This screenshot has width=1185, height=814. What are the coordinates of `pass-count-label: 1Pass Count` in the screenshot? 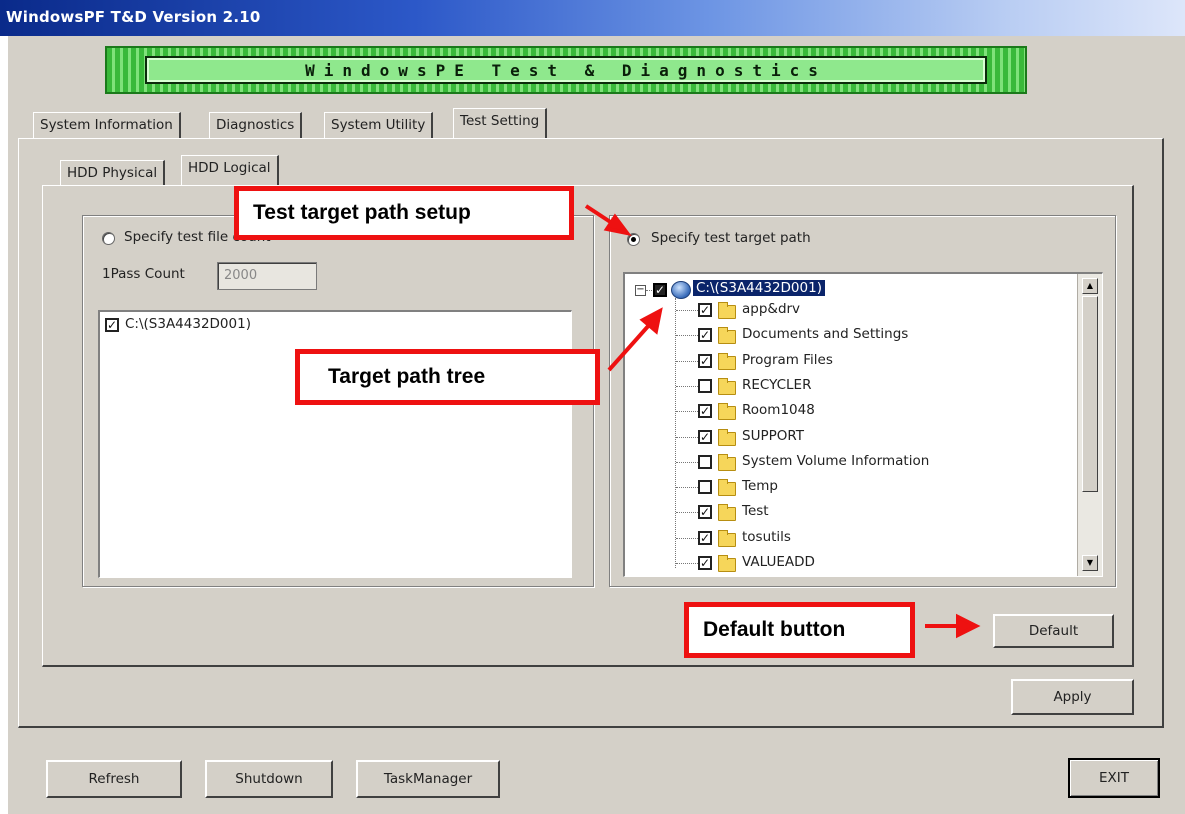 It's located at (143, 274).